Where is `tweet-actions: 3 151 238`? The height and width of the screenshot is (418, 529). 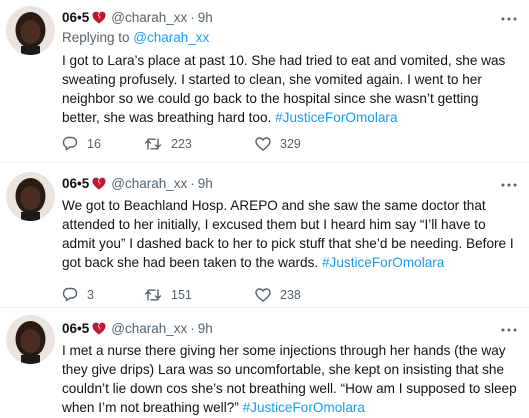
tweet-actions: 3 151 238 is located at coordinates (181, 294).